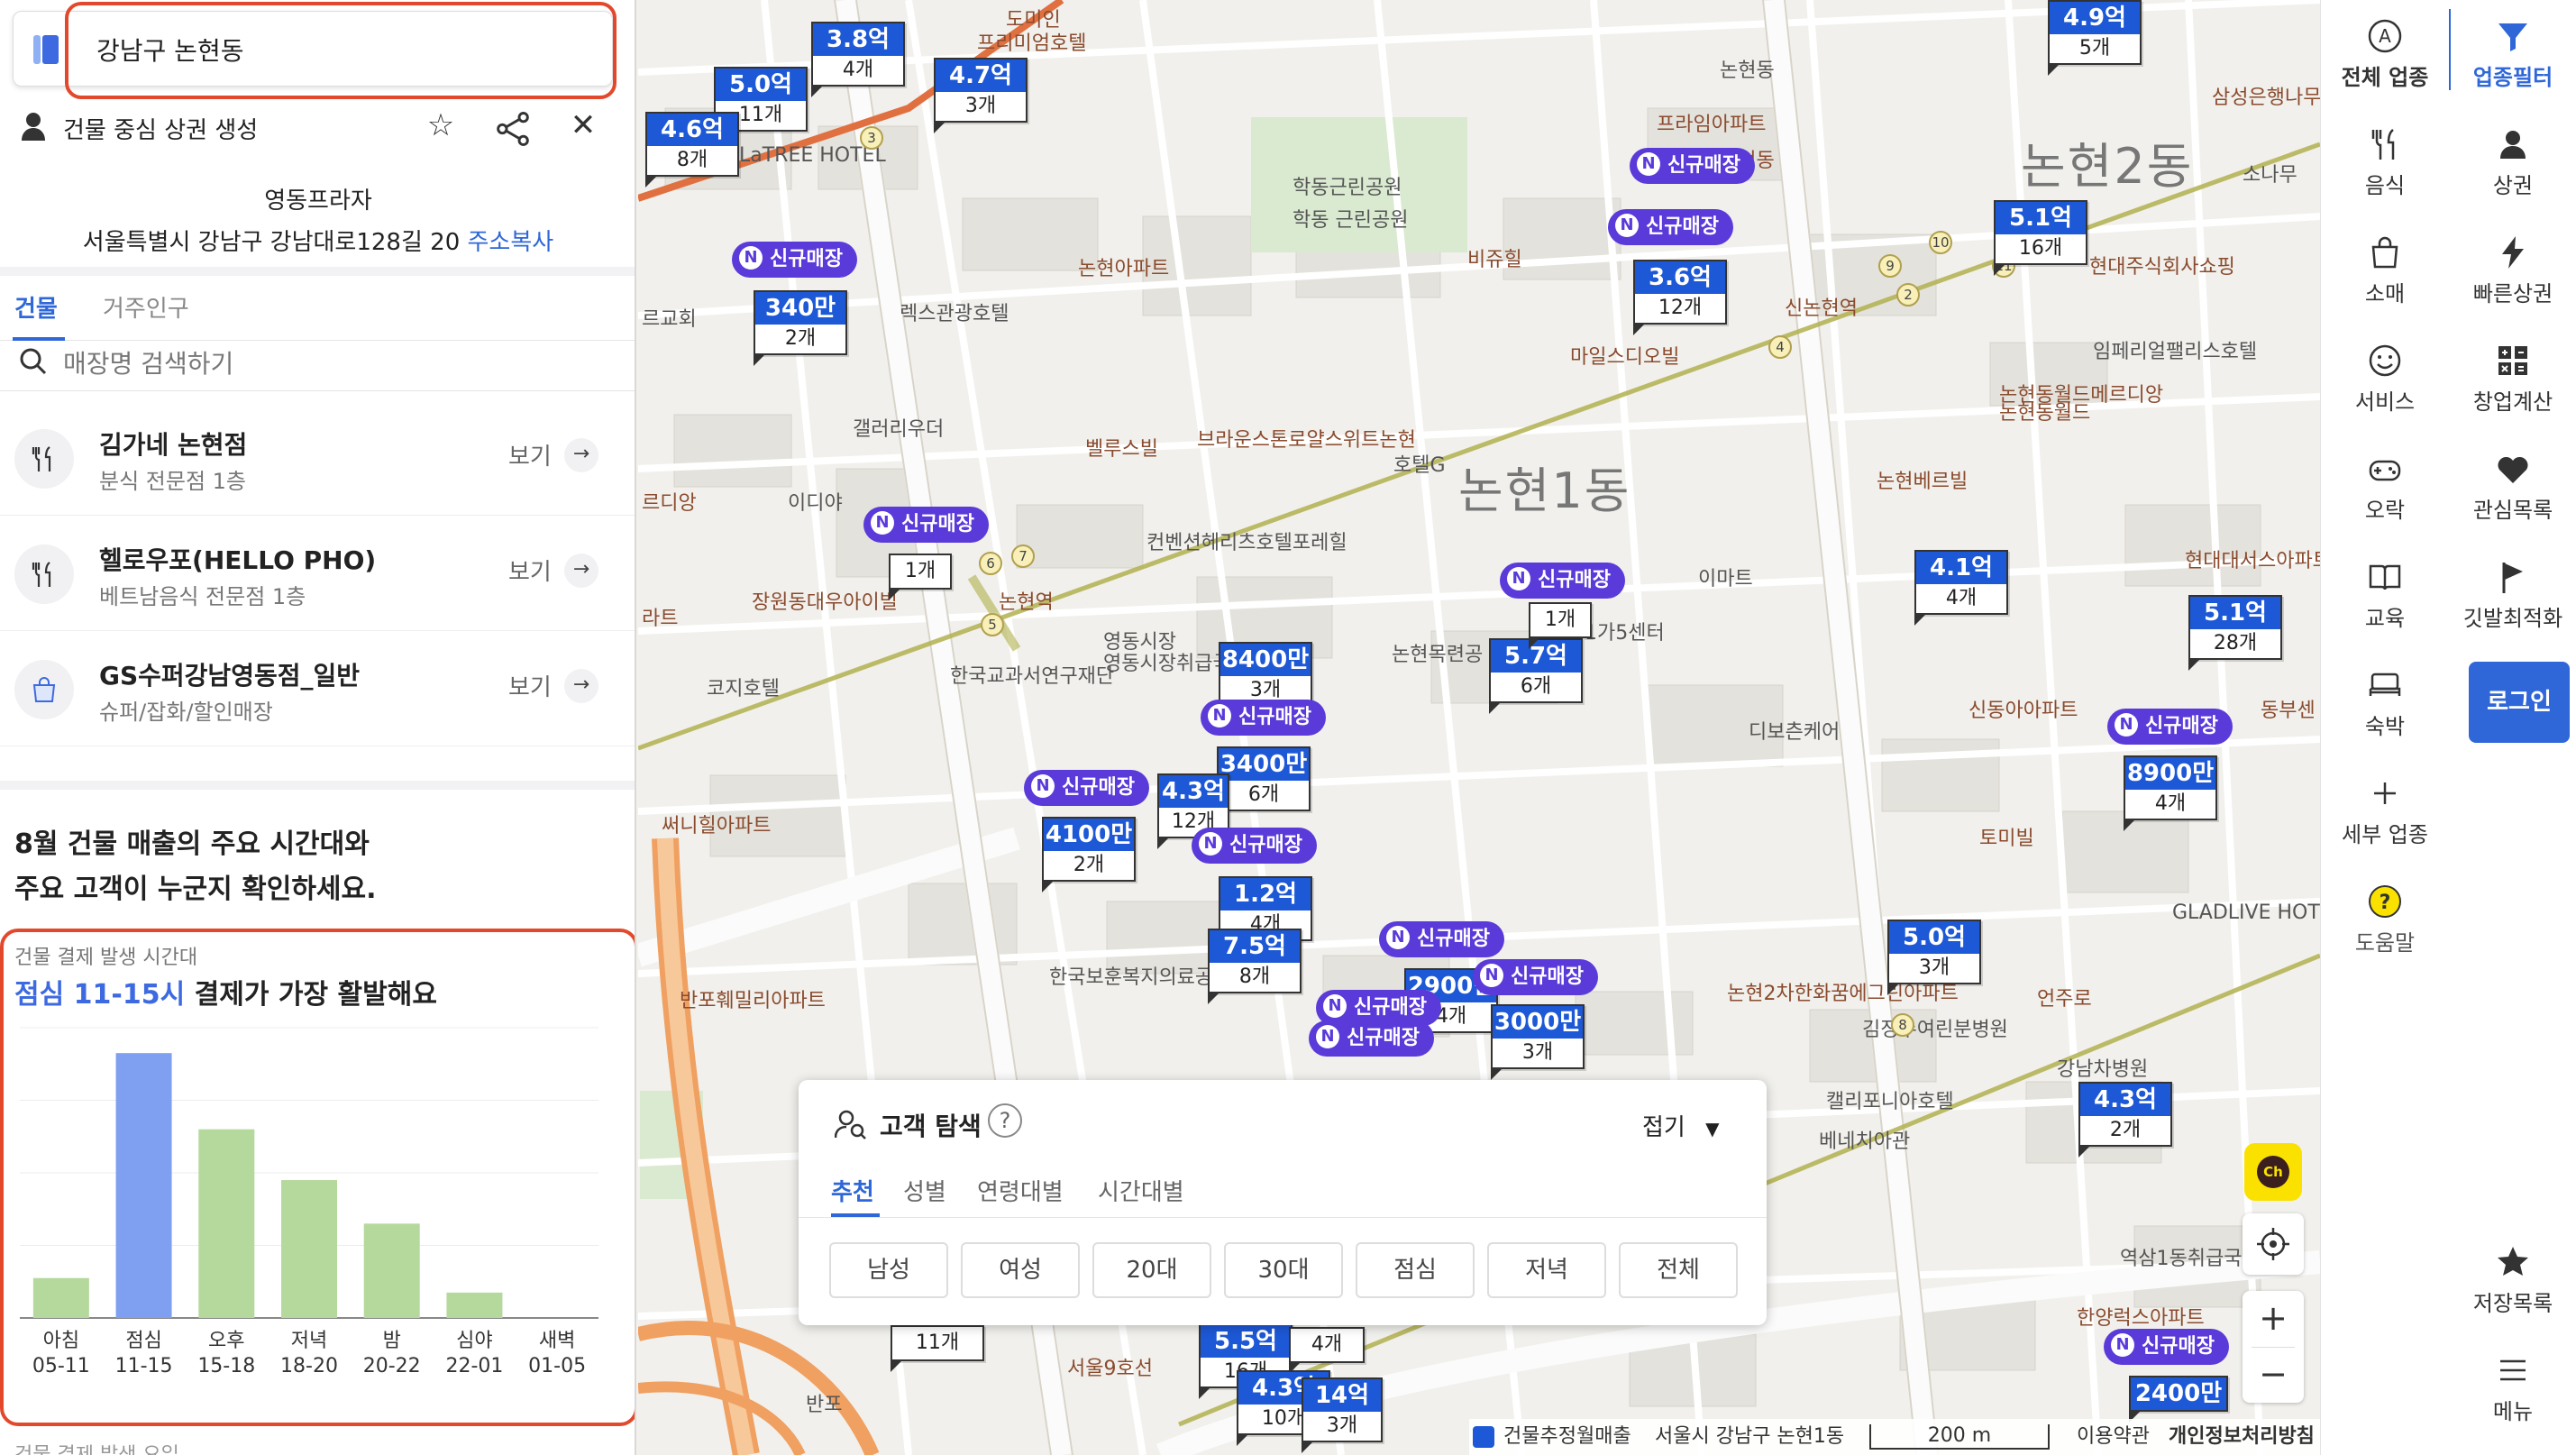  I want to click on nav-help: ? 도움말, so click(2385, 919).